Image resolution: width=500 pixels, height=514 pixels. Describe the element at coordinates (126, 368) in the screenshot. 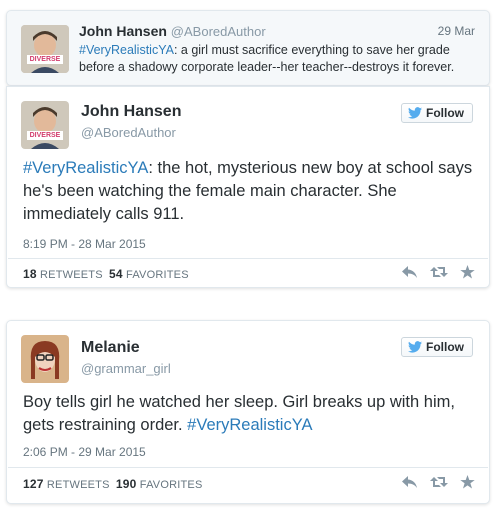

I see `author-handle: @grammar_girl` at that location.